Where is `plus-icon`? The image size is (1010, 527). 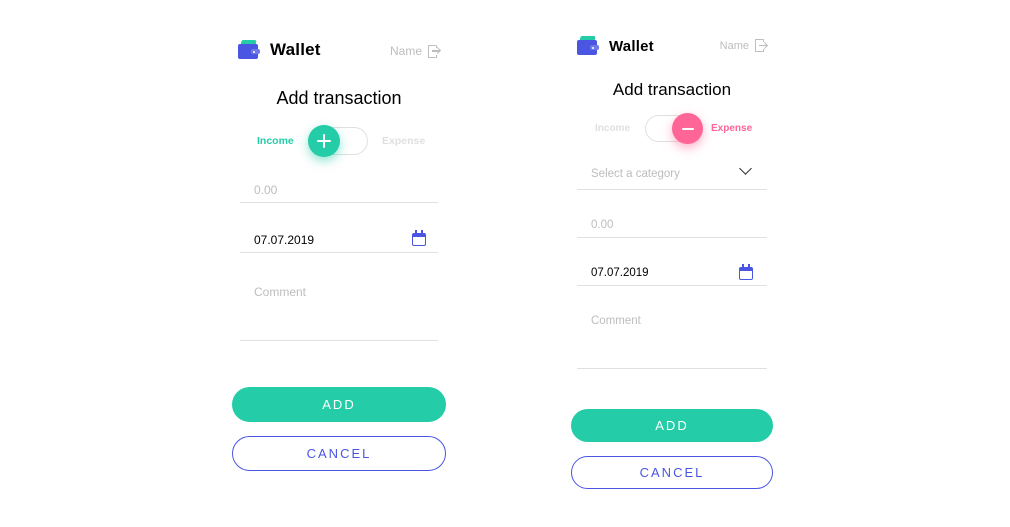
plus-icon is located at coordinates (324, 141).